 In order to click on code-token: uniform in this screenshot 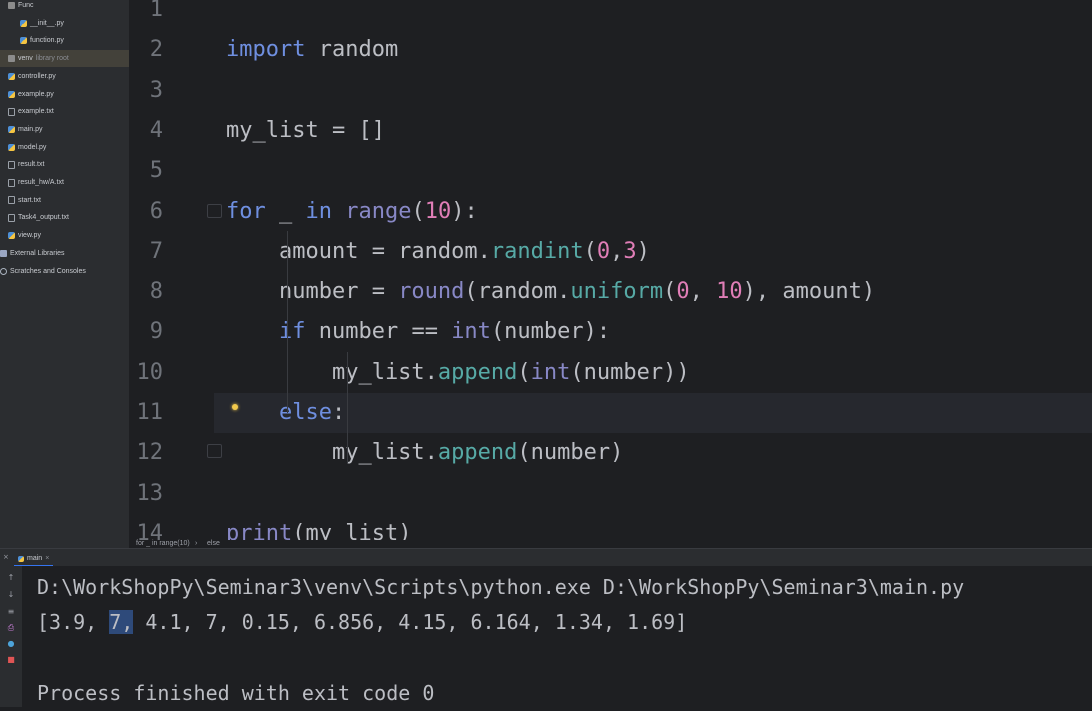, I will do `click(617, 292)`.